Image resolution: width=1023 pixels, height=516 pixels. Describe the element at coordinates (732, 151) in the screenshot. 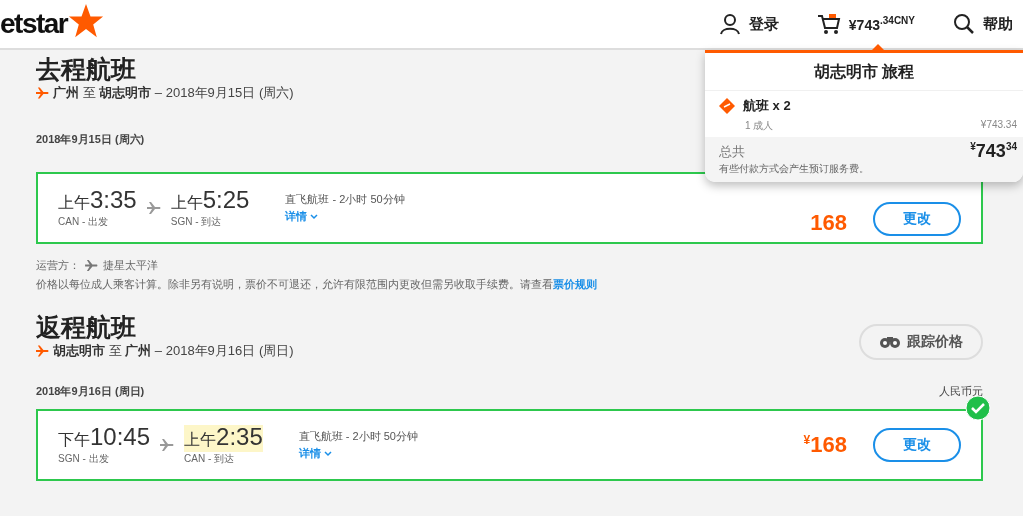

I see `total-label: 总共` at that location.